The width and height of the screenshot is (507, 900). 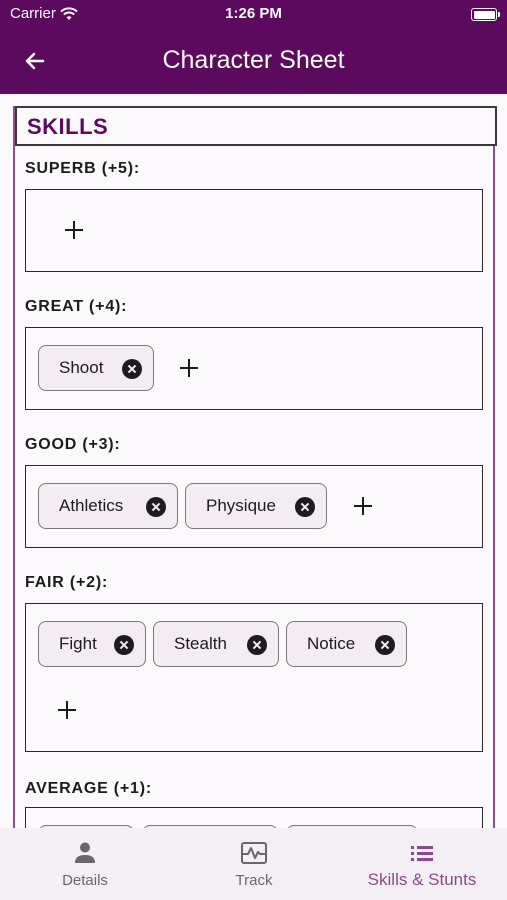 I want to click on skill-chip-label: Physique, so click(x=241, y=505).